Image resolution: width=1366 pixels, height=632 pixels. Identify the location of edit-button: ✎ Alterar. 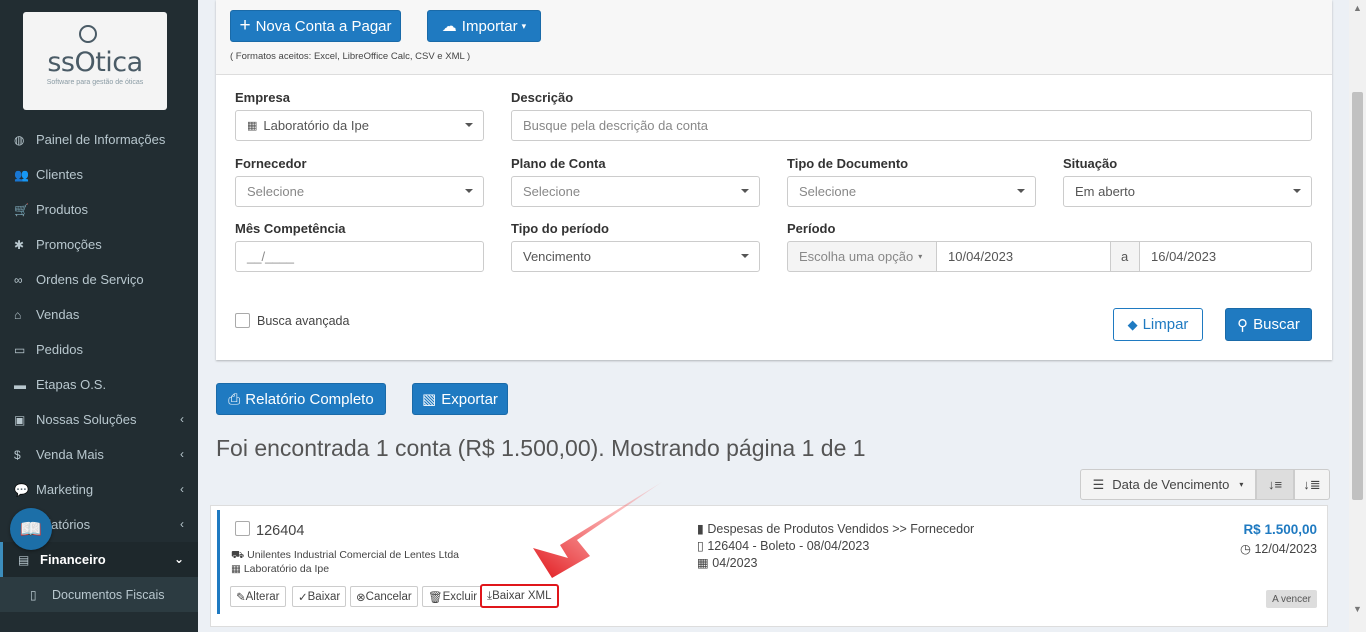
(258, 596).